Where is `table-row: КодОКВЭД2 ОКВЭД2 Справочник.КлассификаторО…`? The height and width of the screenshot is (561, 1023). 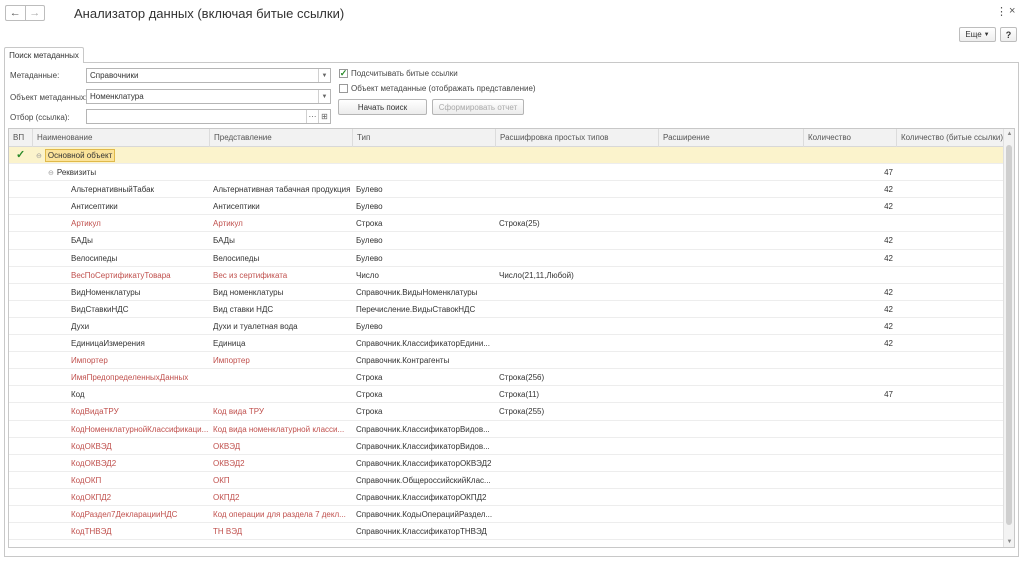
table-row: КодОКВЭД2 ОКВЭД2 Справочник.КлассификаторО… is located at coordinates (506, 463).